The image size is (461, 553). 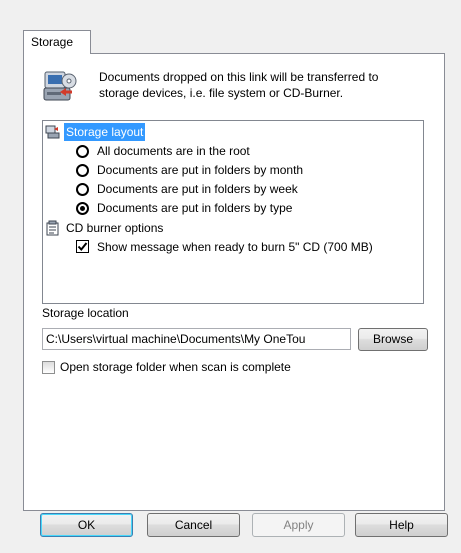 I want to click on storage-location-label: Storage location, so click(x=85, y=313).